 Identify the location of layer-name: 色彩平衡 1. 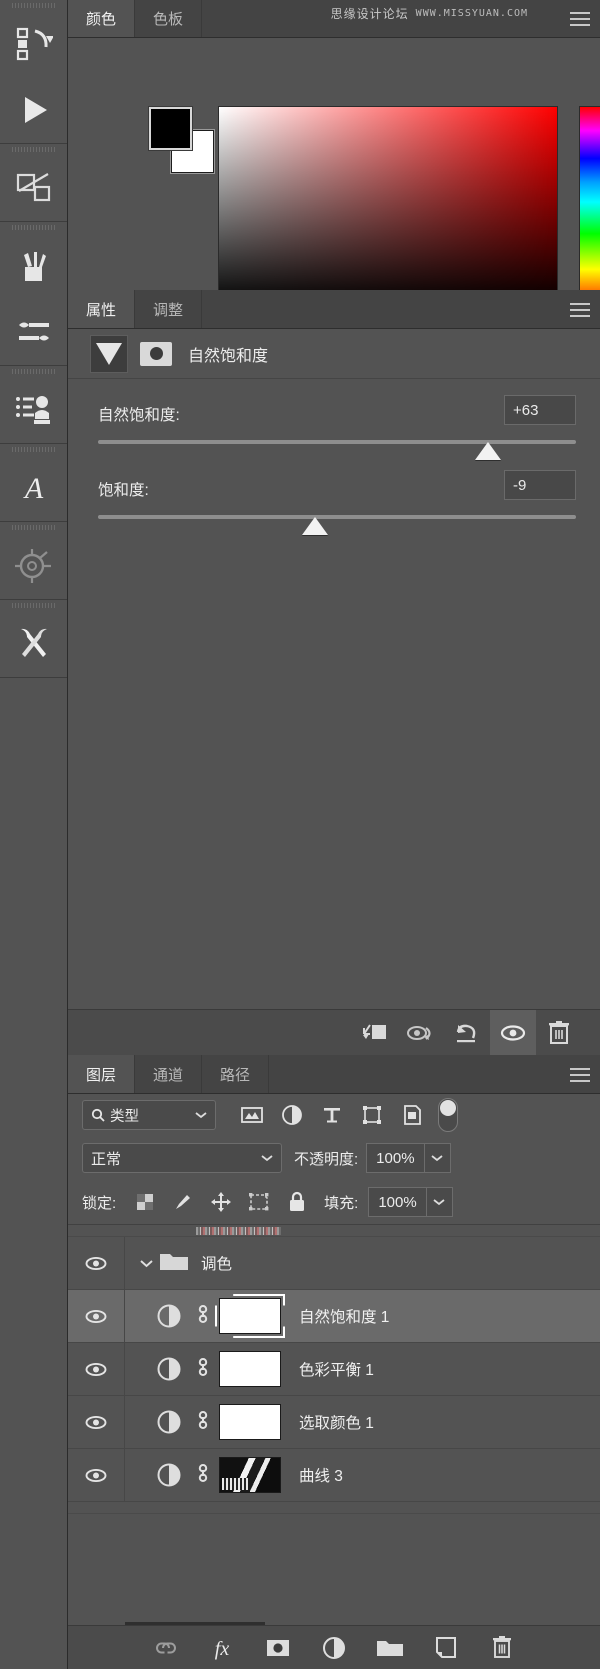
(336, 1370).